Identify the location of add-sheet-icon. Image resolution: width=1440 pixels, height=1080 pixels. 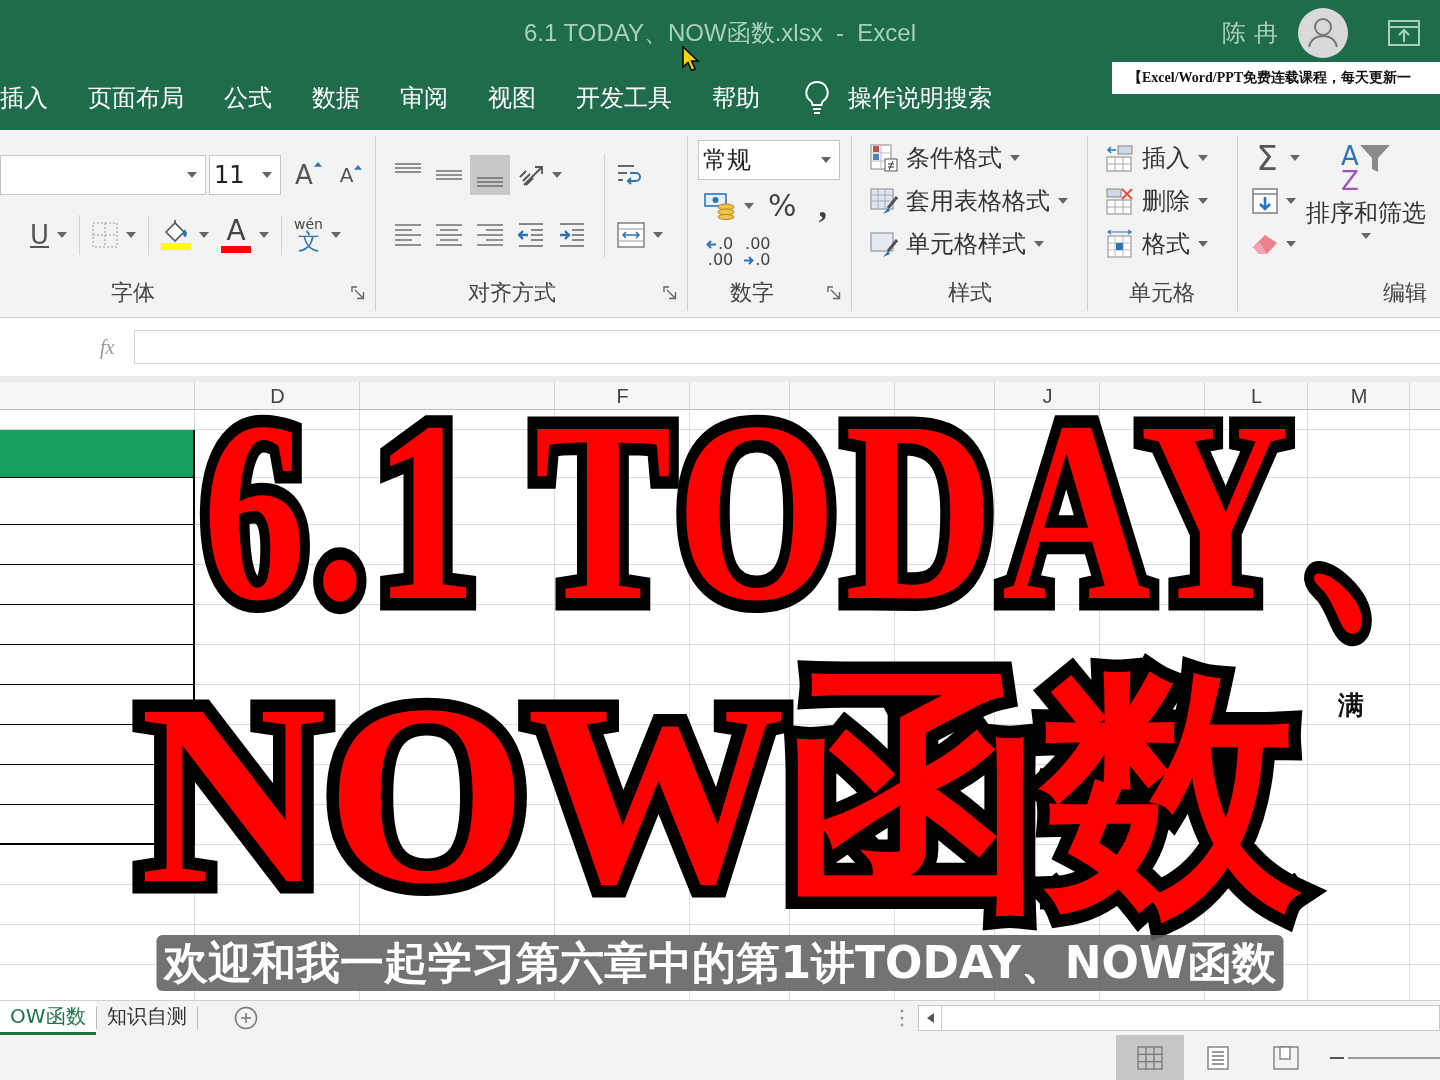
(245, 1018).